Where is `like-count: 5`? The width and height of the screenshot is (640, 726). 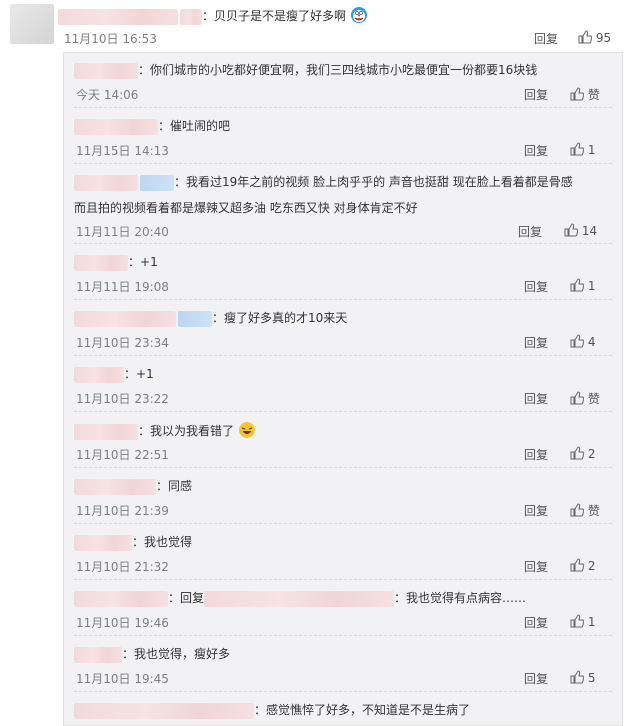 like-count: 5 is located at coordinates (591, 678).